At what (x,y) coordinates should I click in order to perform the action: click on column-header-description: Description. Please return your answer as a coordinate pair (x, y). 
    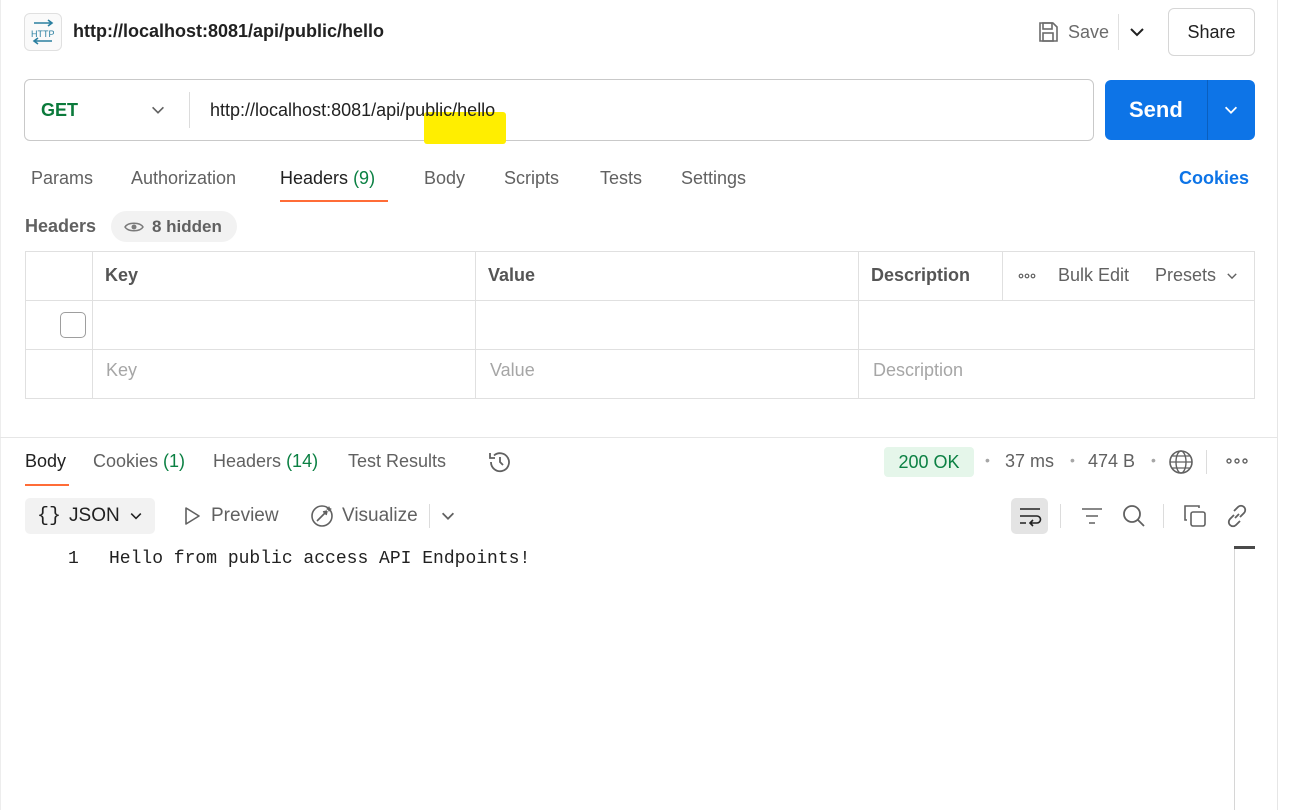
    Looking at the image, I should click on (921, 275).